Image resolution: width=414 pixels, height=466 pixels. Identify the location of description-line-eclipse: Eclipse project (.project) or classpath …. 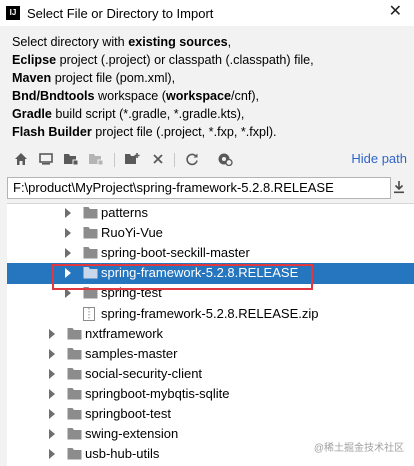
(212, 60).